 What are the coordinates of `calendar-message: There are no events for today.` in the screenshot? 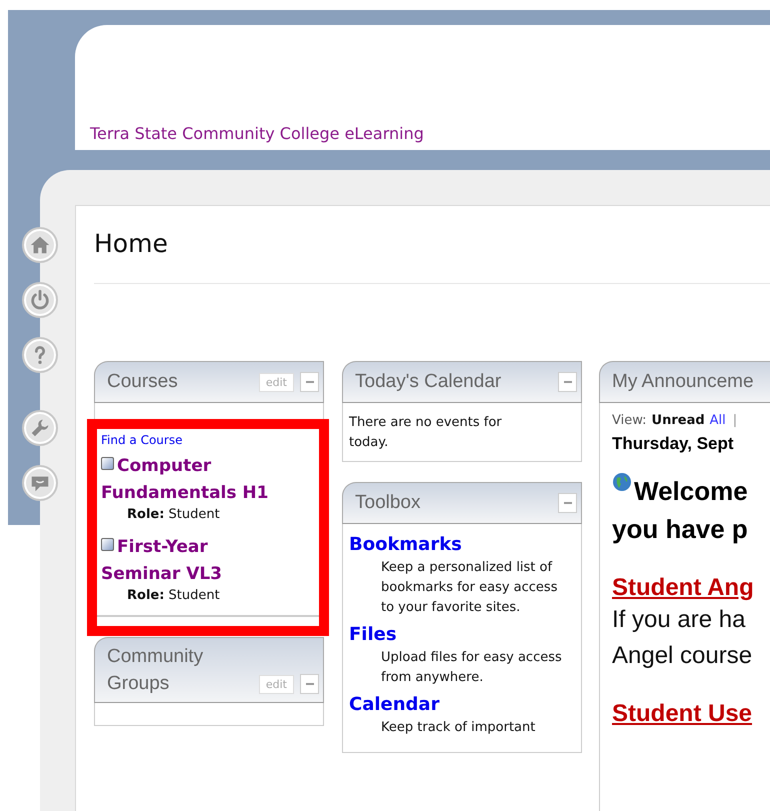 It's located at (426, 433).